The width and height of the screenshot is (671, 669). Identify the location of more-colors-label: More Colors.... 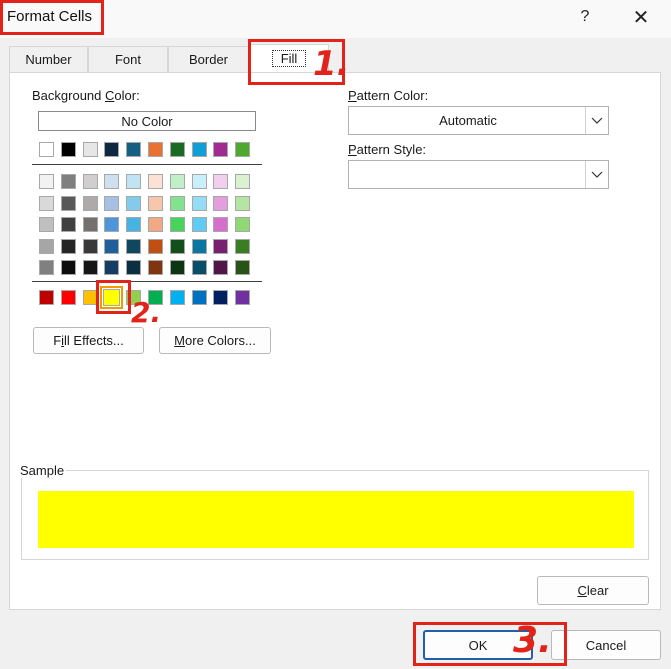
(215, 340).